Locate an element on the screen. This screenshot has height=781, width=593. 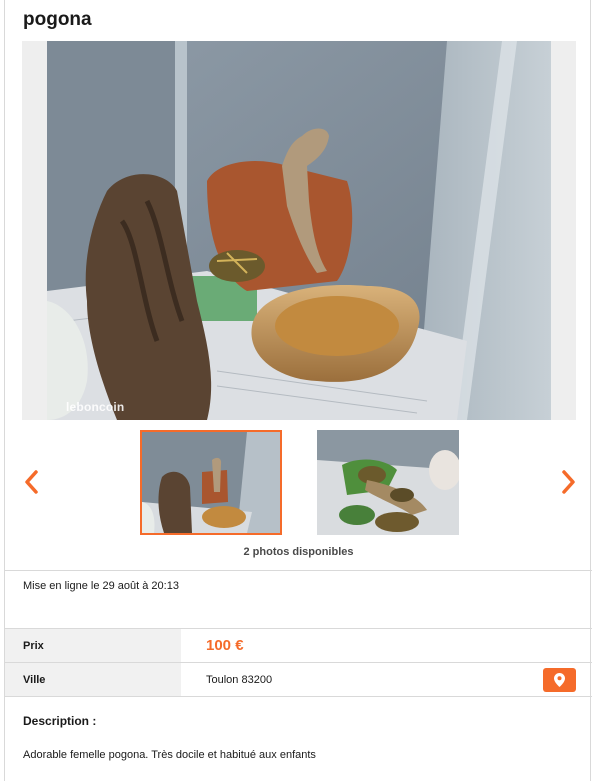
city-label: Ville is located at coordinates (93, 680).